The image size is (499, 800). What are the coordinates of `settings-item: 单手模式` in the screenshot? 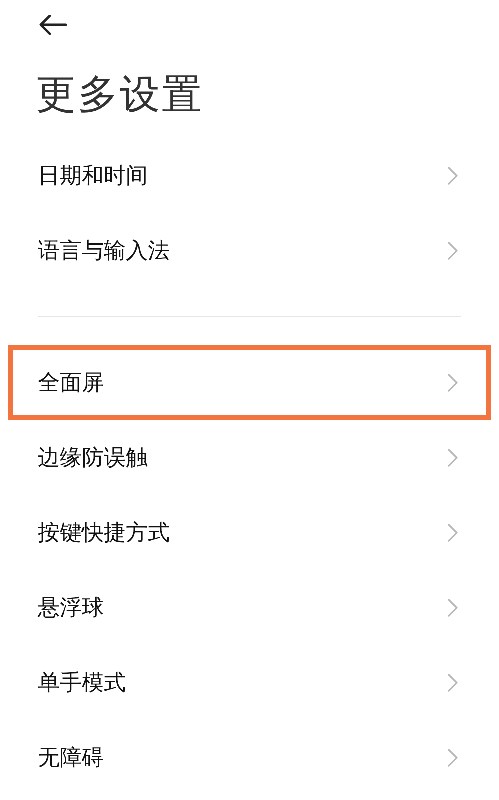 It's located at (249, 682).